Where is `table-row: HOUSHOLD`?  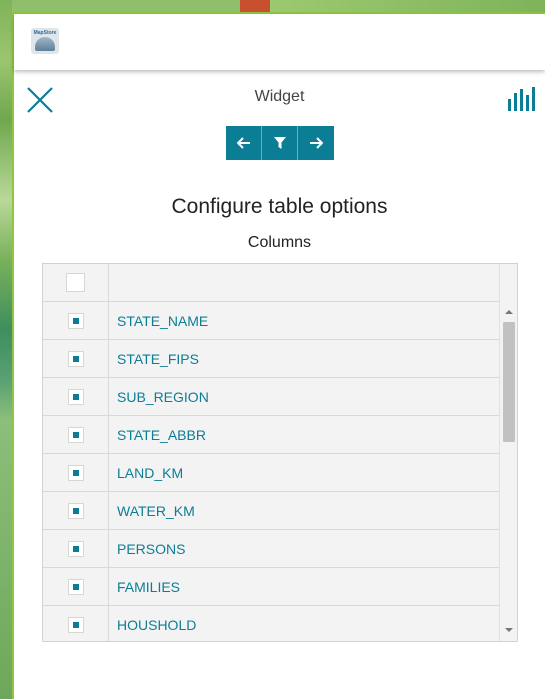 table-row: HOUSHOLD is located at coordinates (271, 623).